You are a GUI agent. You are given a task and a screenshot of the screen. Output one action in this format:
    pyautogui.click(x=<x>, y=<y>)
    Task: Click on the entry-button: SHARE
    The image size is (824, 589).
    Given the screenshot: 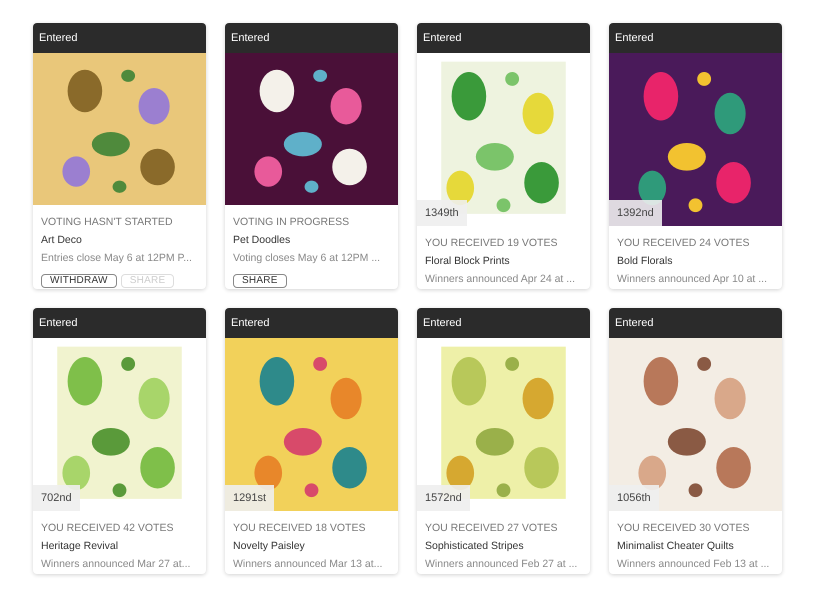 What is the action you would take?
    pyautogui.click(x=260, y=281)
    